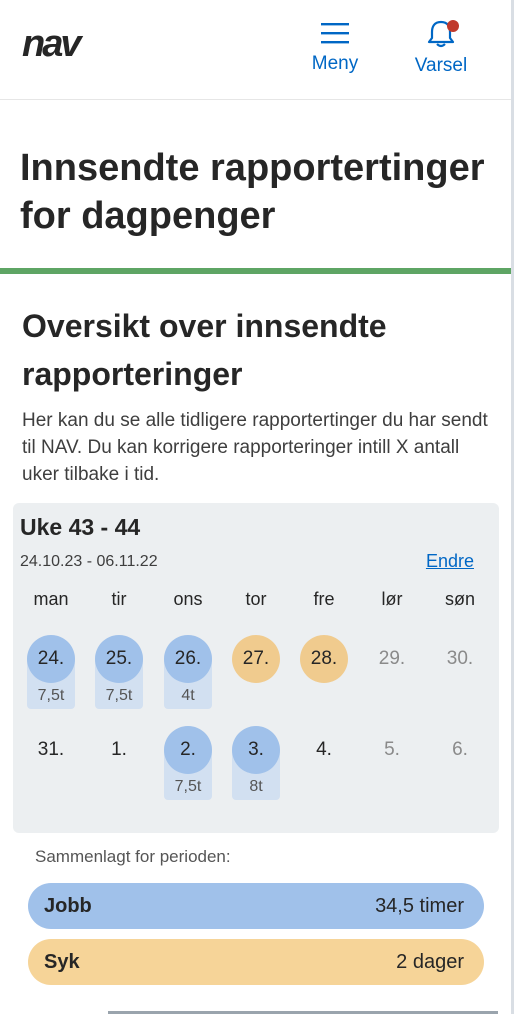  Describe the element at coordinates (450, 561) in the screenshot. I see `edit-link: Endre` at that location.